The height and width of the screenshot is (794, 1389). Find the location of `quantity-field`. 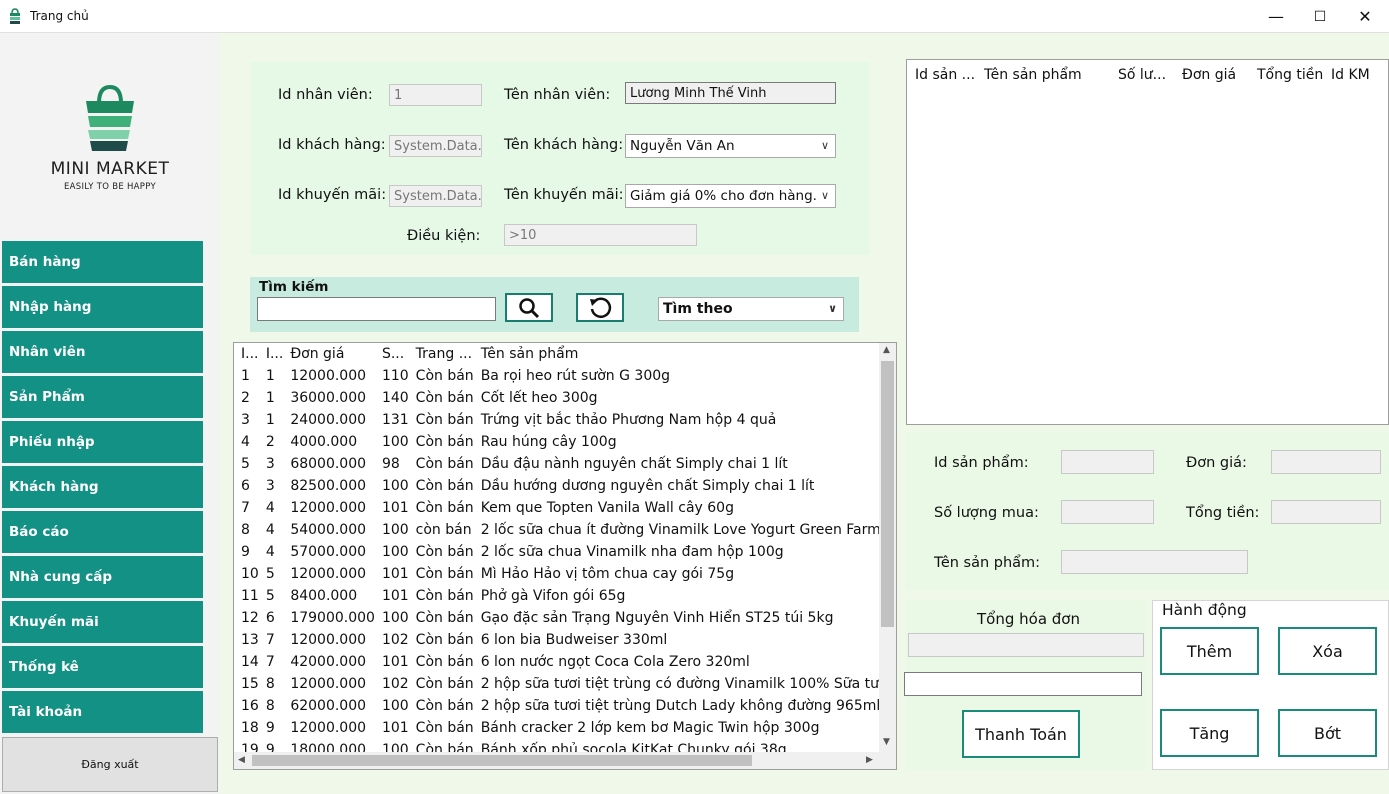

quantity-field is located at coordinates (1107, 512).